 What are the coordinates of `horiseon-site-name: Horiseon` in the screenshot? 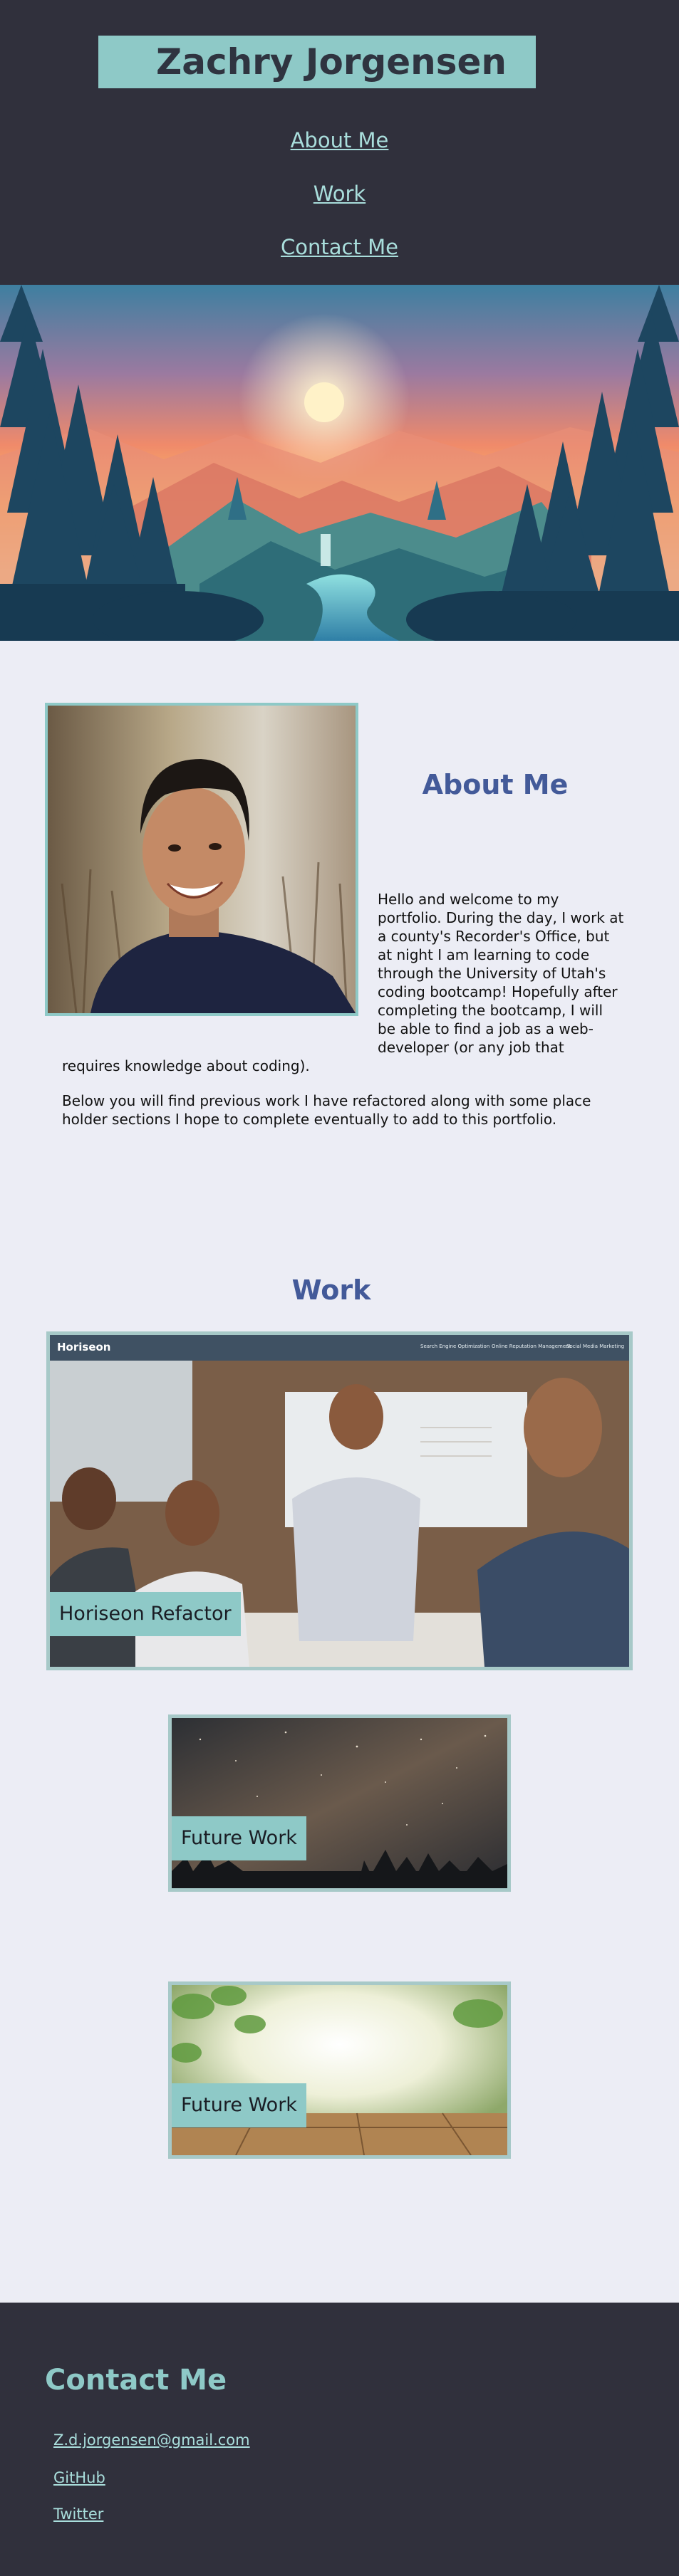 It's located at (84, 1347).